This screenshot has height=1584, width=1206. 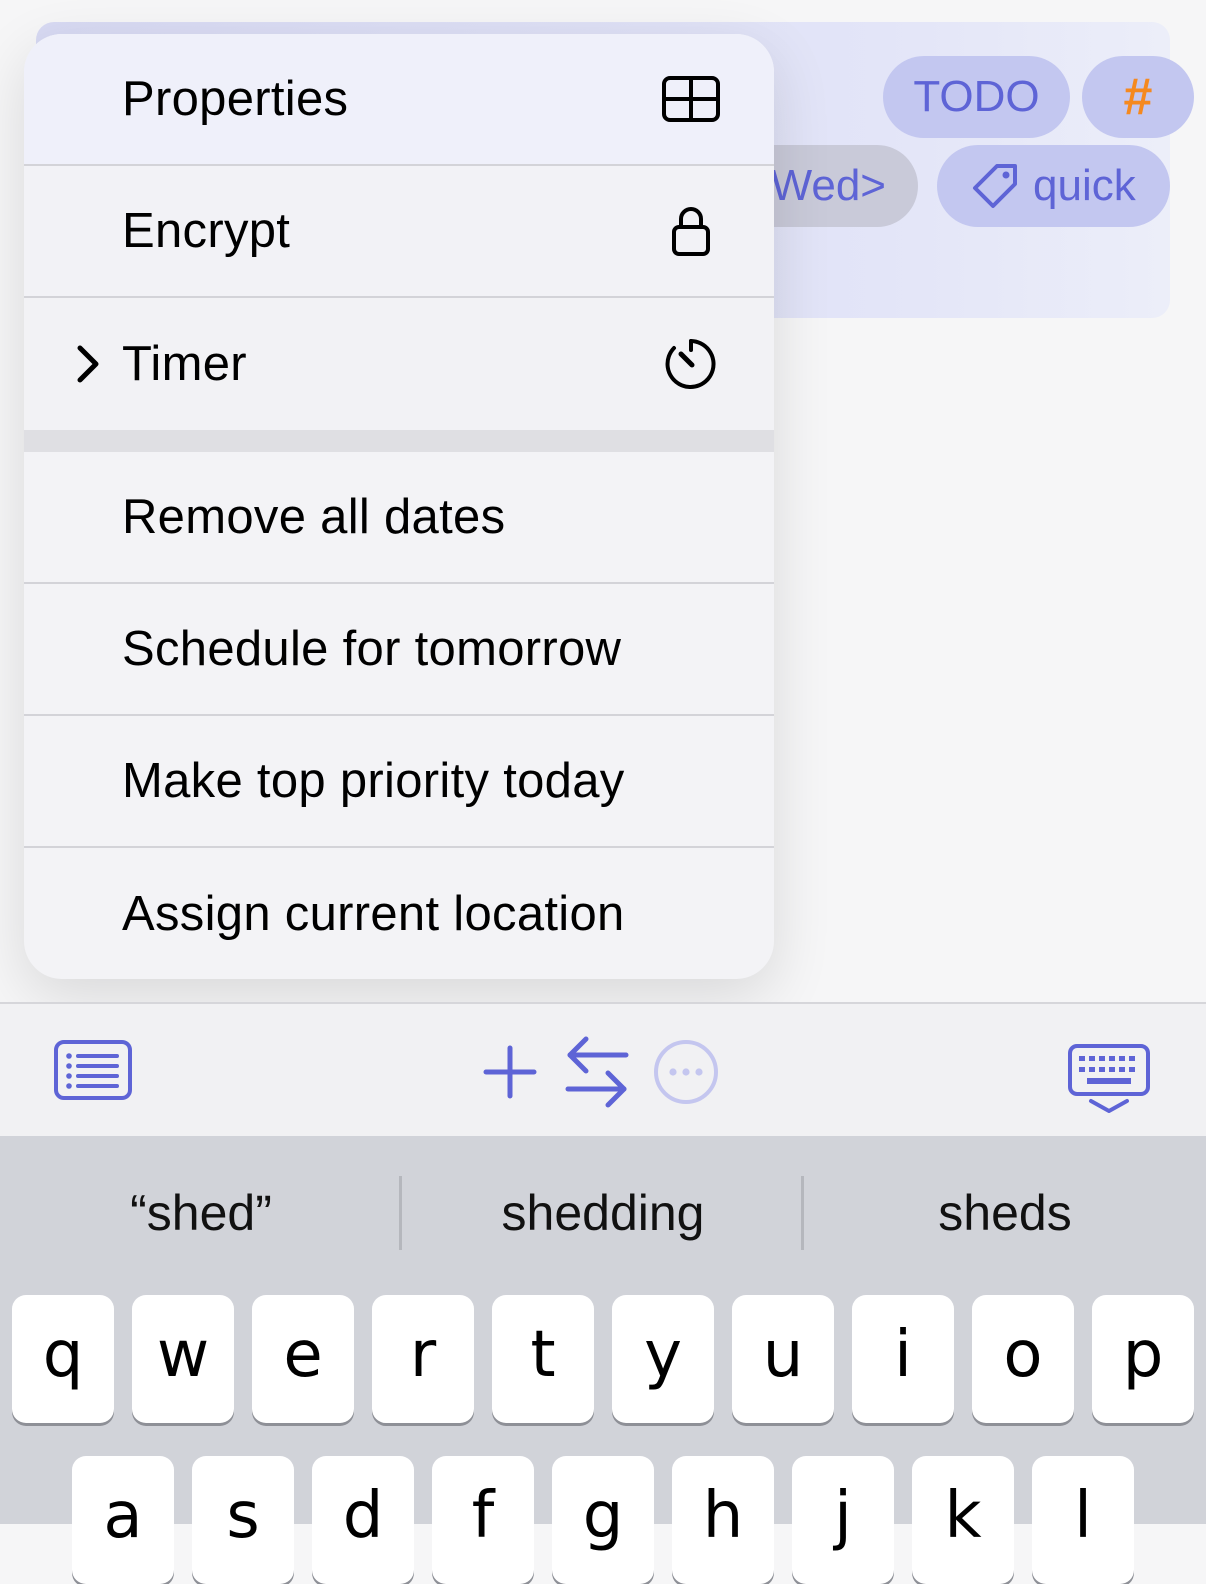 I want to click on key-j: j, so click(x=843, y=1520).